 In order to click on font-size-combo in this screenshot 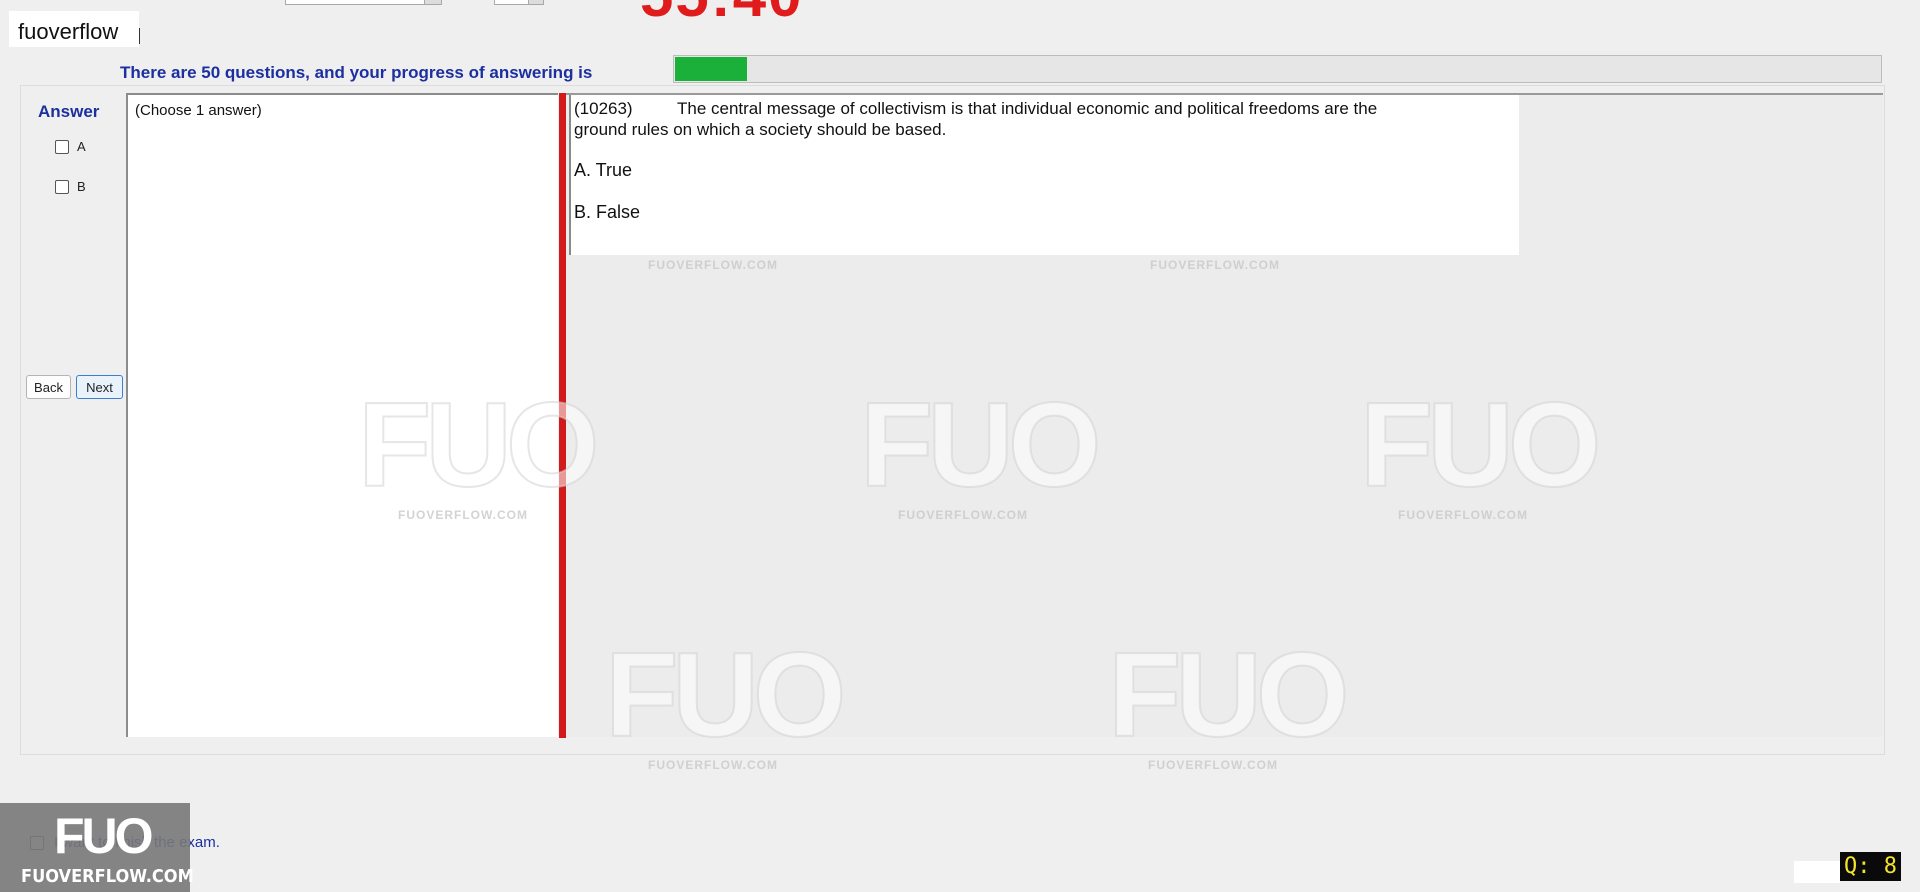, I will do `click(519, 2)`.